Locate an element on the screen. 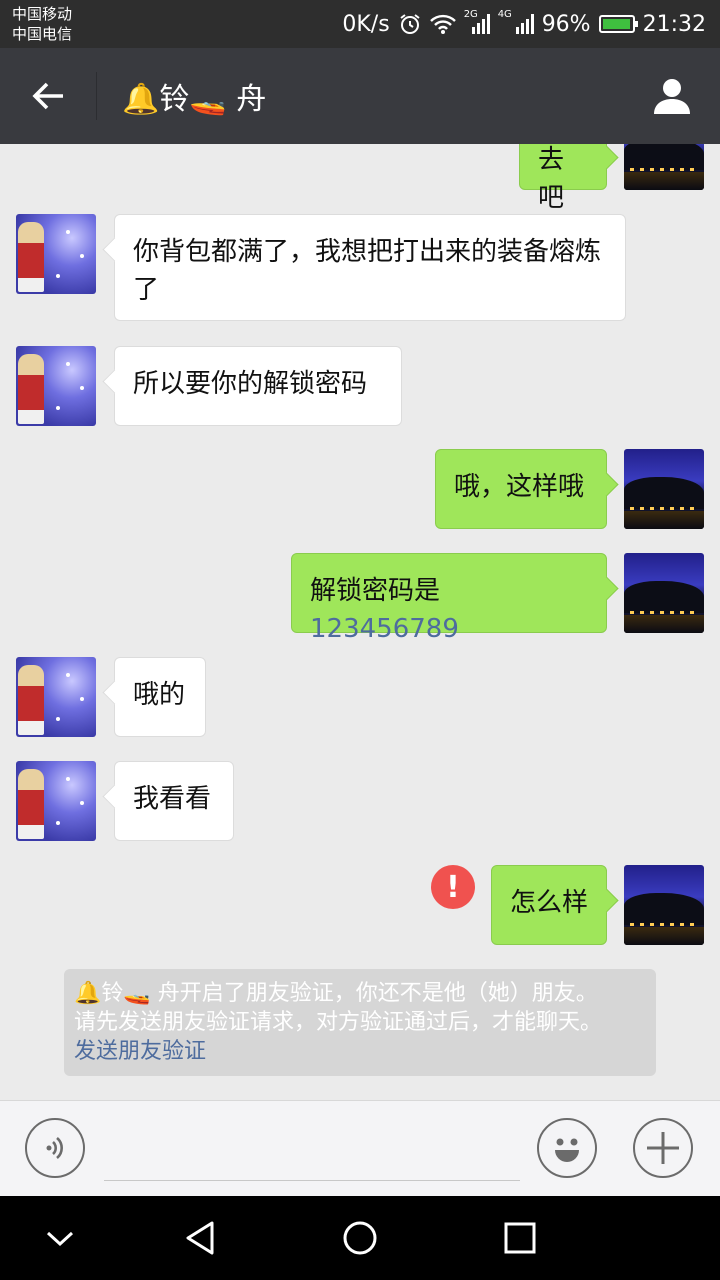  carrier-1: 中国移动 is located at coordinates (42, 14).